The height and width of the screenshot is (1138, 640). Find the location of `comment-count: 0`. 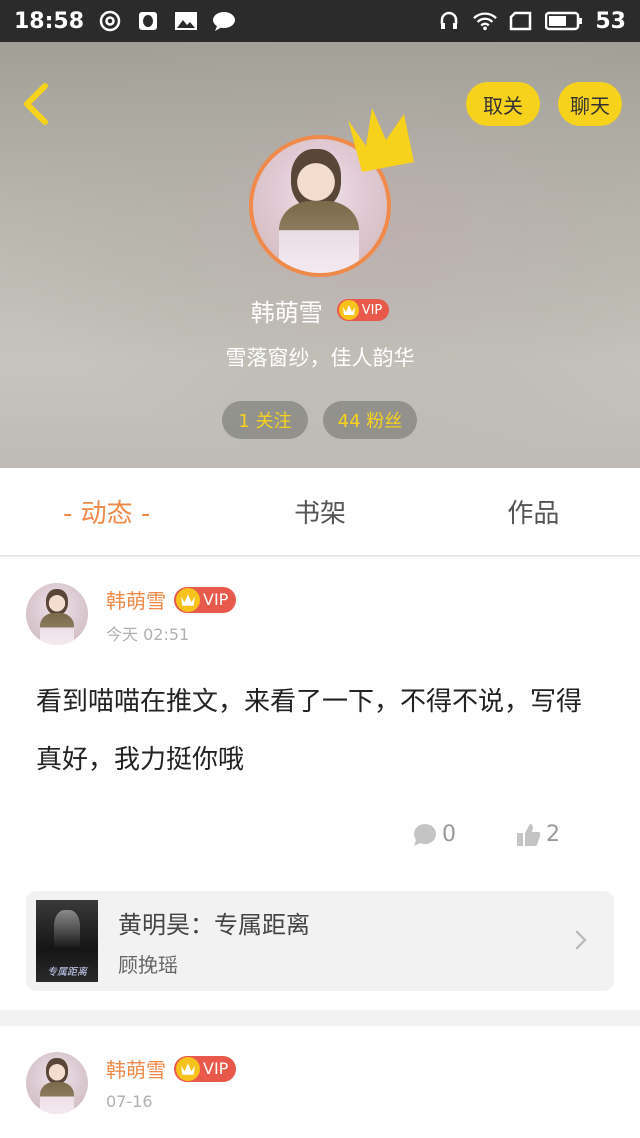

comment-count: 0 is located at coordinates (449, 834).